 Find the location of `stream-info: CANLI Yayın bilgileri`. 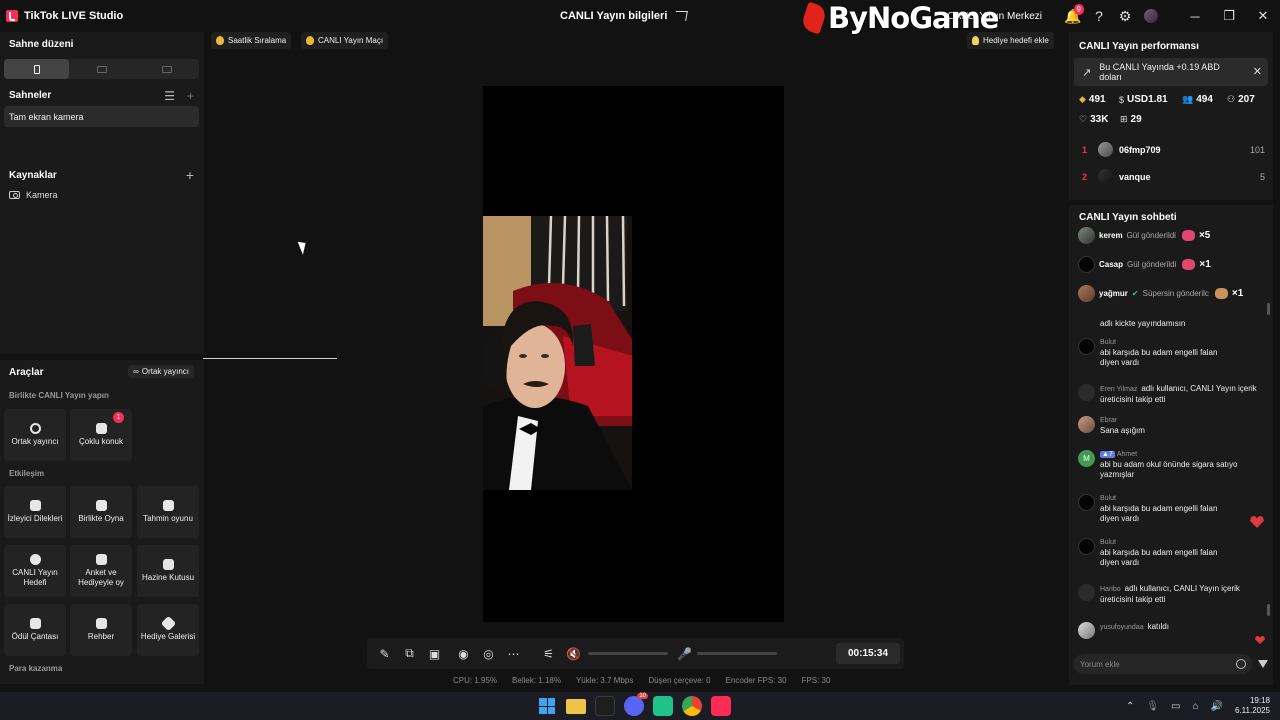

stream-info: CANLI Yayın bilgileri is located at coordinates (624, 16).